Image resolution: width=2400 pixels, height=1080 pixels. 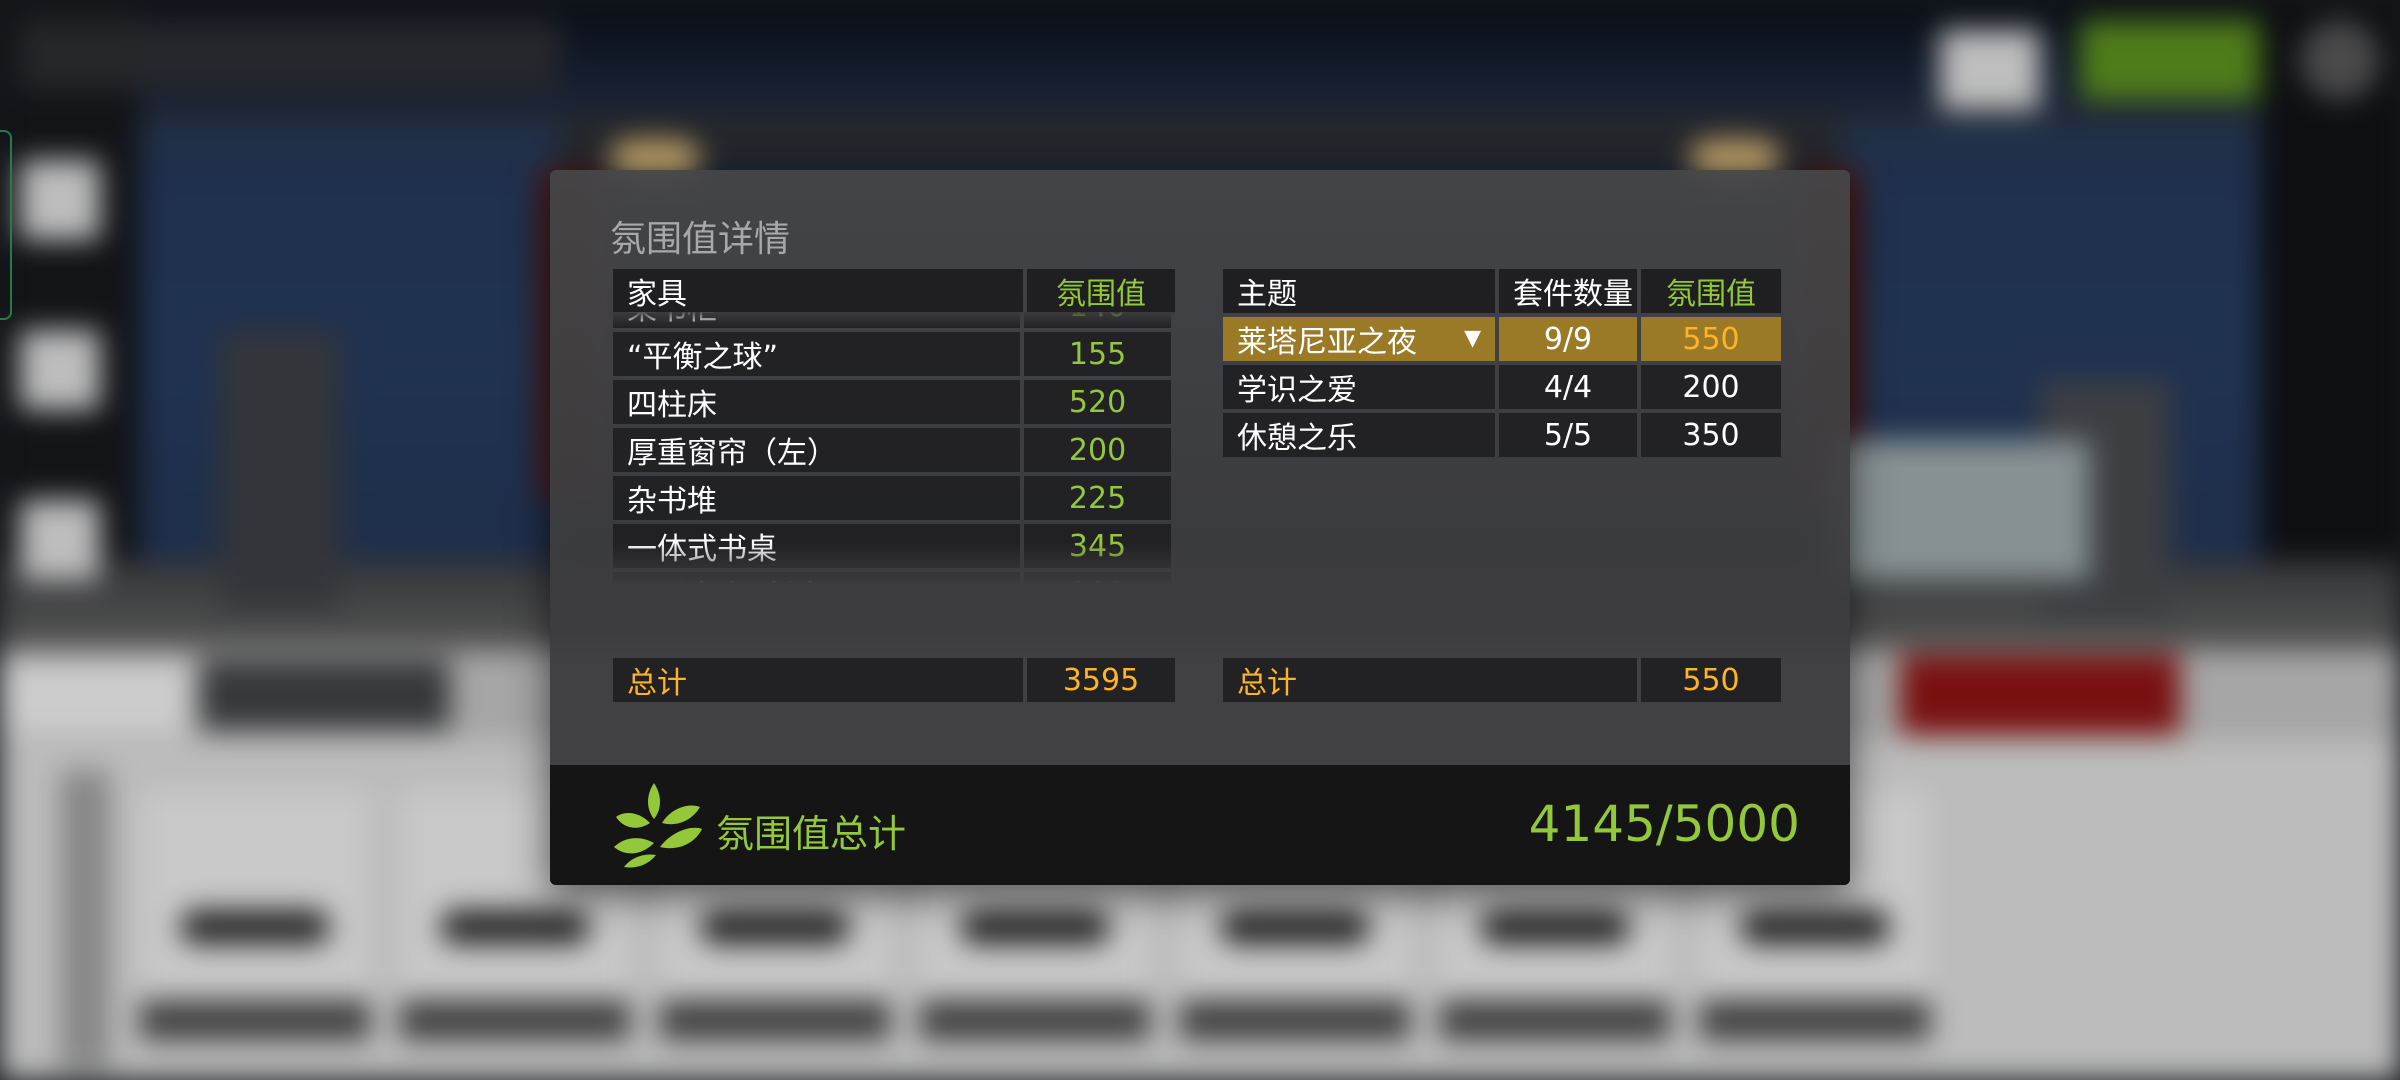 I want to click on table-row: 厚重窗帘（左） 200, so click(x=892, y=450).